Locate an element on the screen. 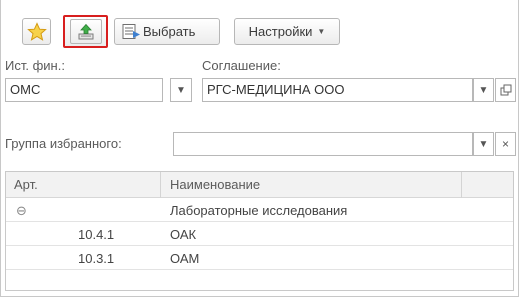 Image resolution: width=519 pixels, height=297 pixels. favorites-group-field is located at coordinates (323, 144).